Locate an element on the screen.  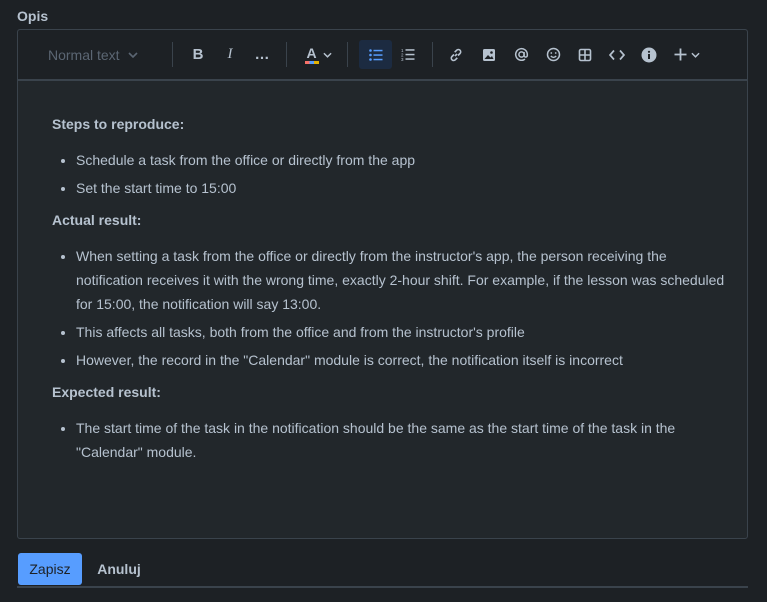
emoji-button is located at coordinates (553, 54).